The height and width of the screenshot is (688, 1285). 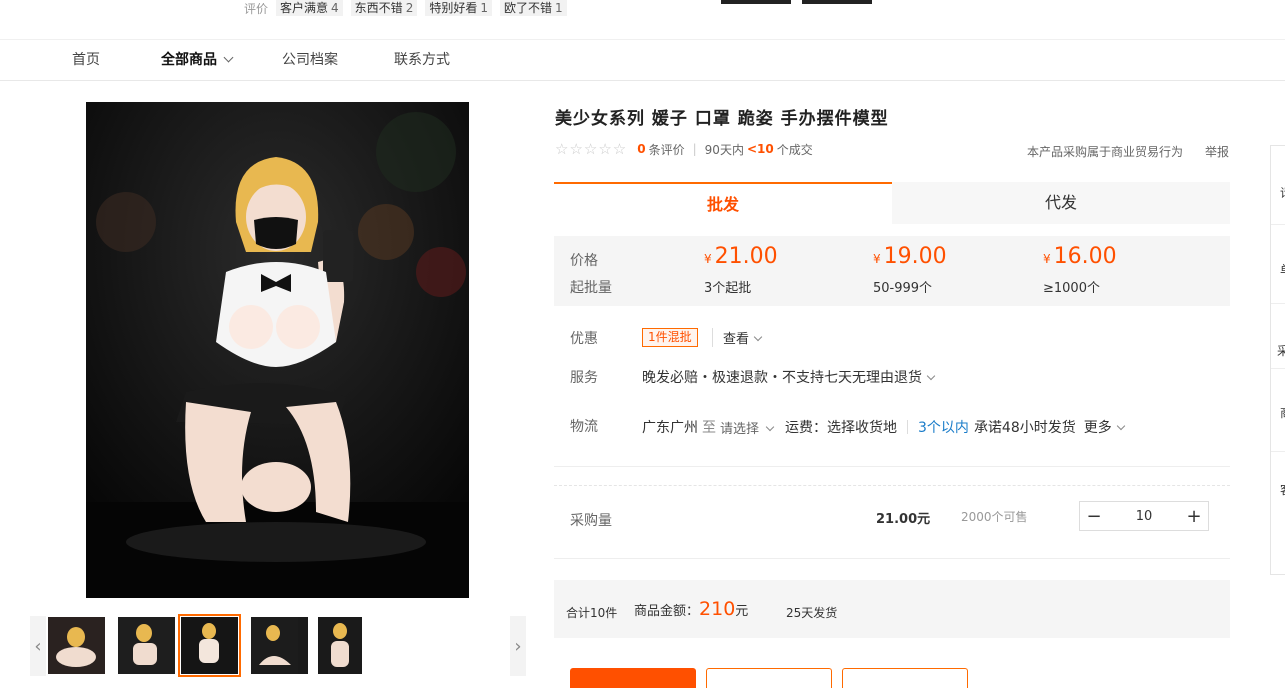 I want to click on review-tag-text: 特别好看, so click(x=453, y=8).